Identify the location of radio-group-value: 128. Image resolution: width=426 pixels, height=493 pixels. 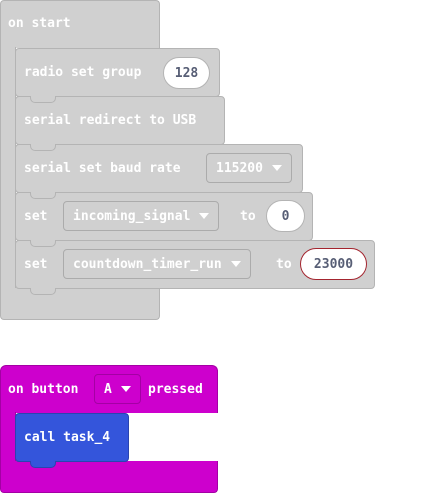
(186, 73).